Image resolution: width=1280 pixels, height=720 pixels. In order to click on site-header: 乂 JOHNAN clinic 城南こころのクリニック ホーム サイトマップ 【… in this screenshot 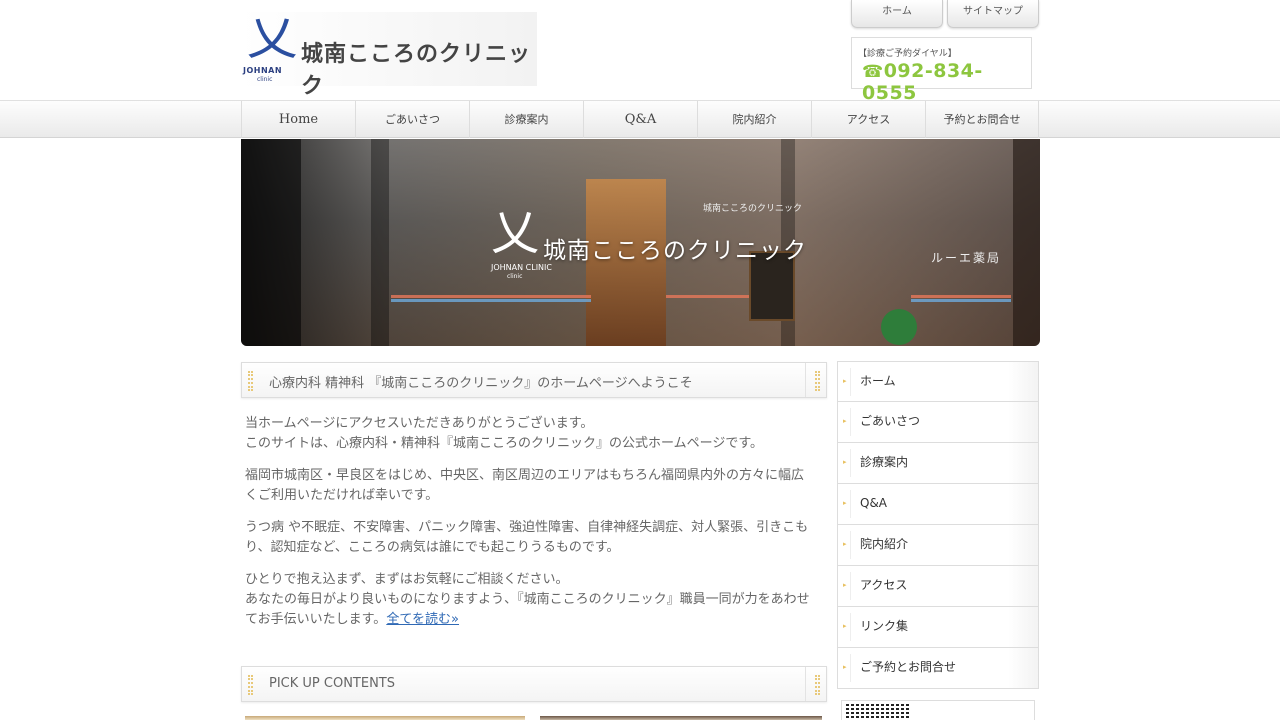, I will do `click(640, 52)`.